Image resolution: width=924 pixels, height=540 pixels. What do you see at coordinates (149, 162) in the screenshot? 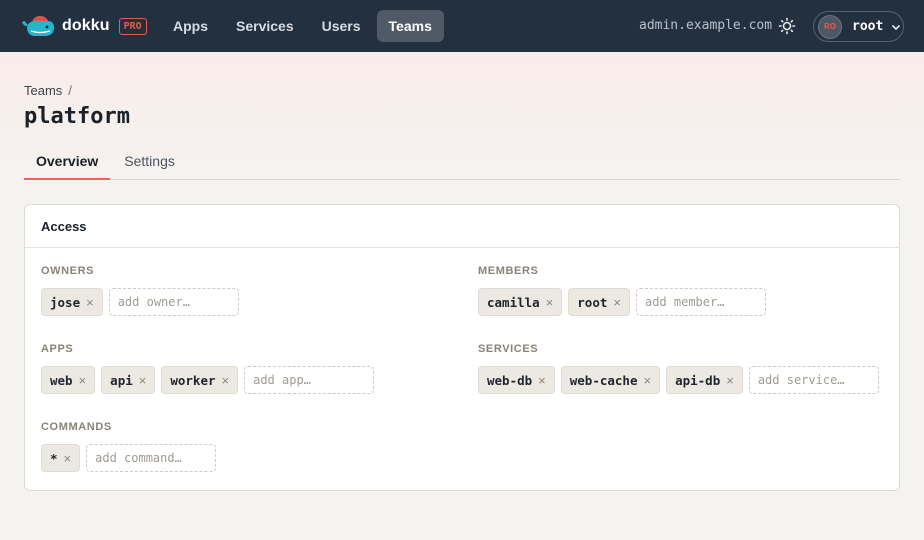
I see `tab-settings: Settings` at bounding box center [149, 162].